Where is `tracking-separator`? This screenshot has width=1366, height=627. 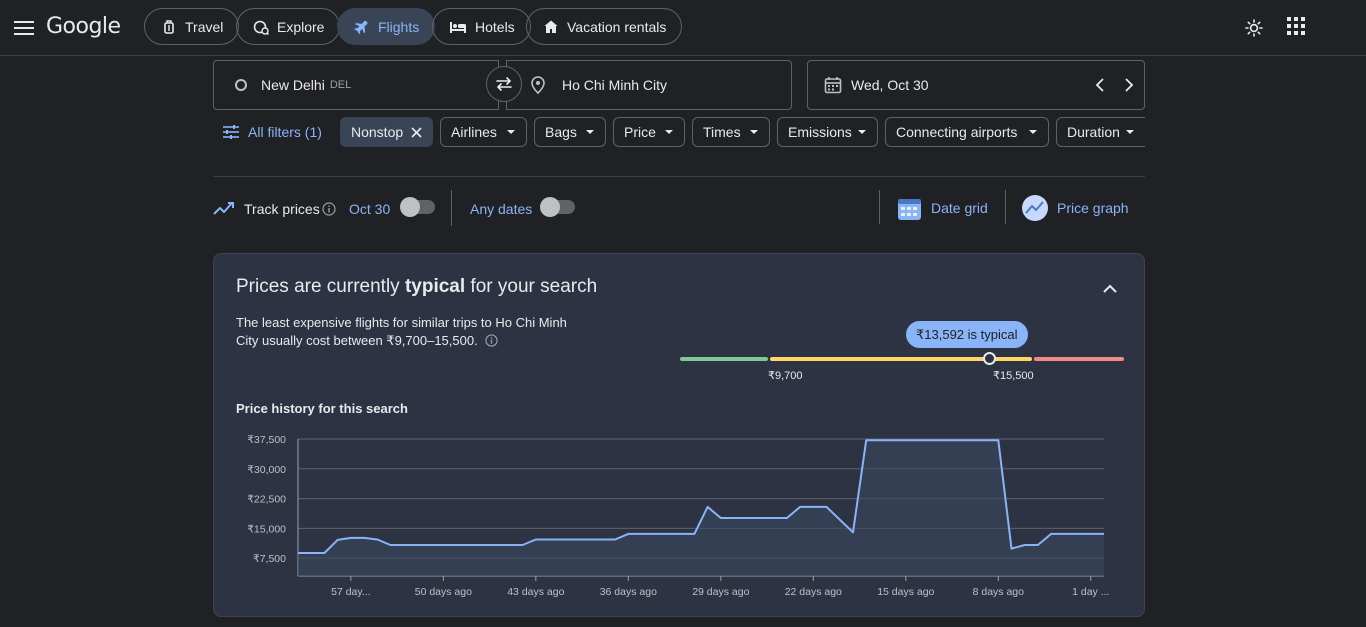
tracking-separator is located at coordinates (451, 208).